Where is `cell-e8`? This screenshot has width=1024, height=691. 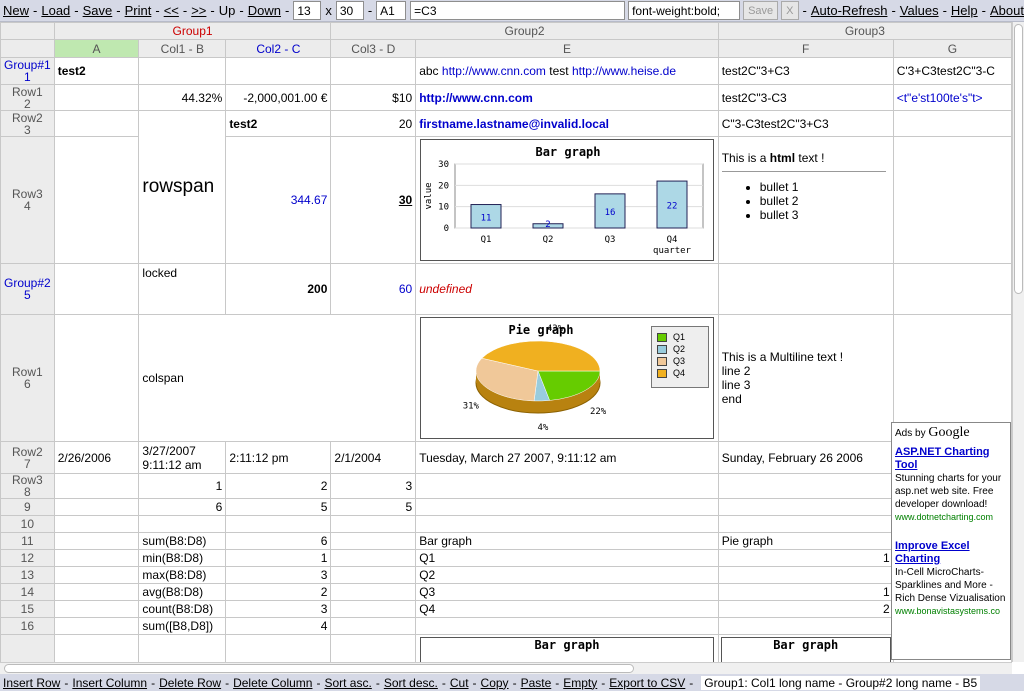 cell-e8 is located at coordinates (567, 486).